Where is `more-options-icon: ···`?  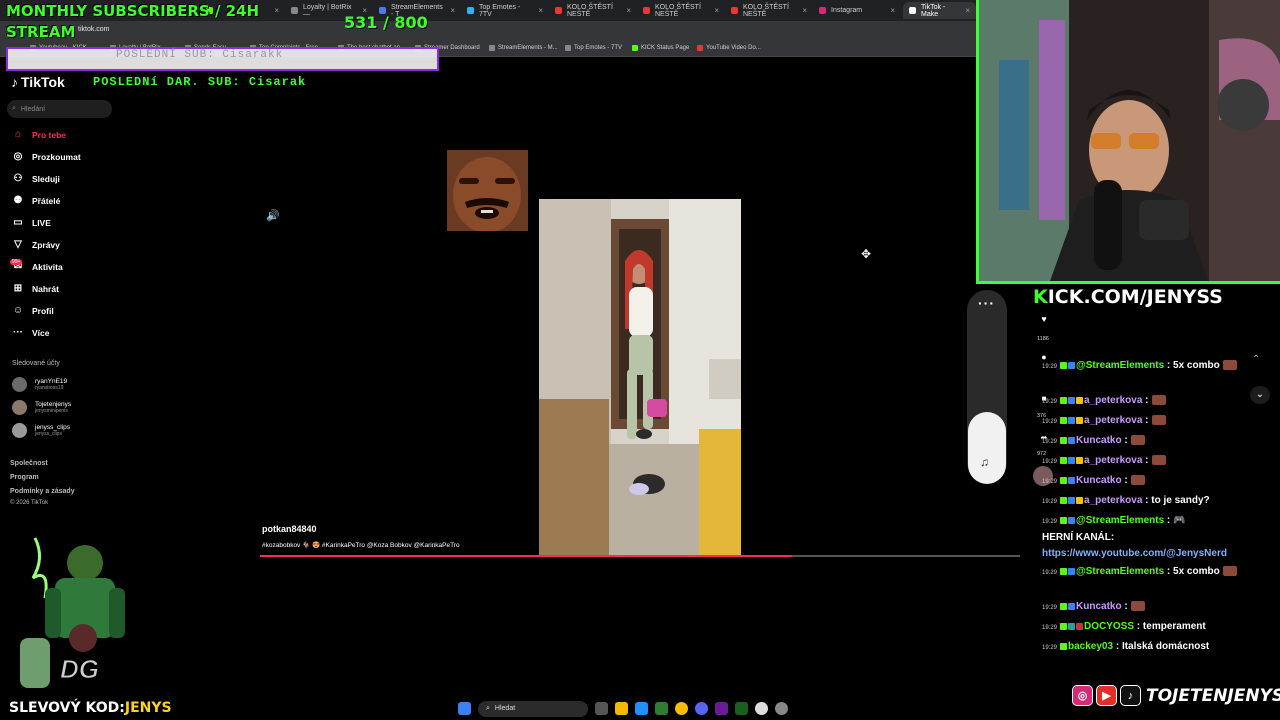 more-options-icon: ··· is located at coordinates (986, 303).